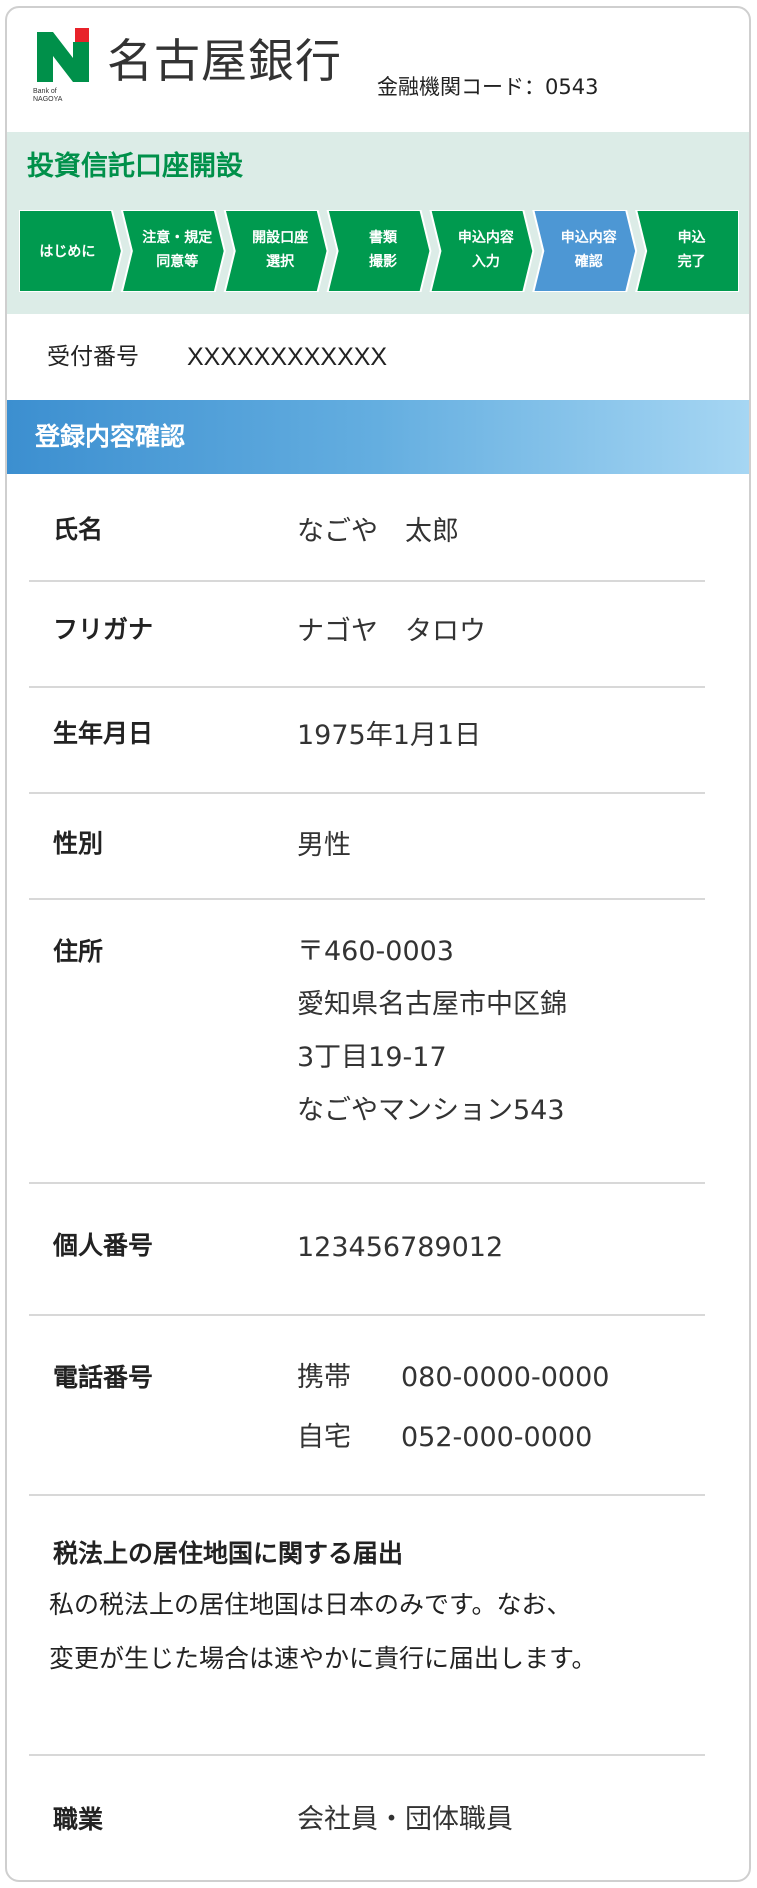 This screenshot has width=757, height=1888. What do you see at coordinates (177, 261) in the screenshot?
I see `progress-step-label: 同意等` at bounding box center [177, 261].